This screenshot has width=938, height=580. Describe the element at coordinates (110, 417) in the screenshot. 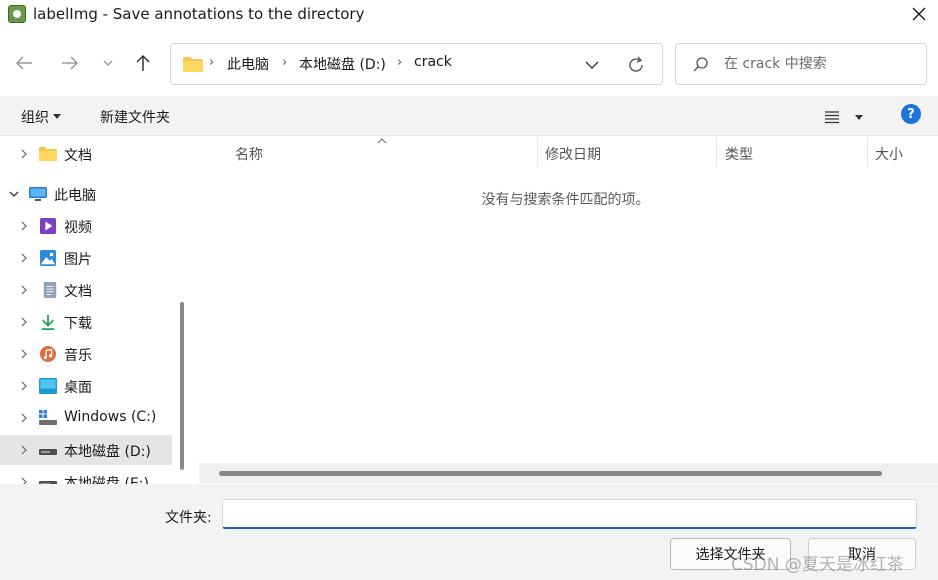

I see `sidebar-item-label: Windows (C:)` at that location.